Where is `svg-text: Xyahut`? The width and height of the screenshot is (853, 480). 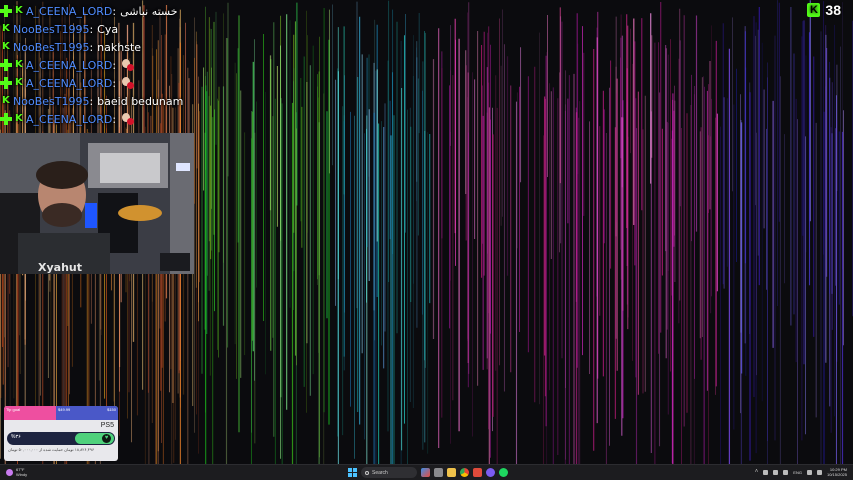
svg-text: Xyahut is located at coordinates (60, 267).